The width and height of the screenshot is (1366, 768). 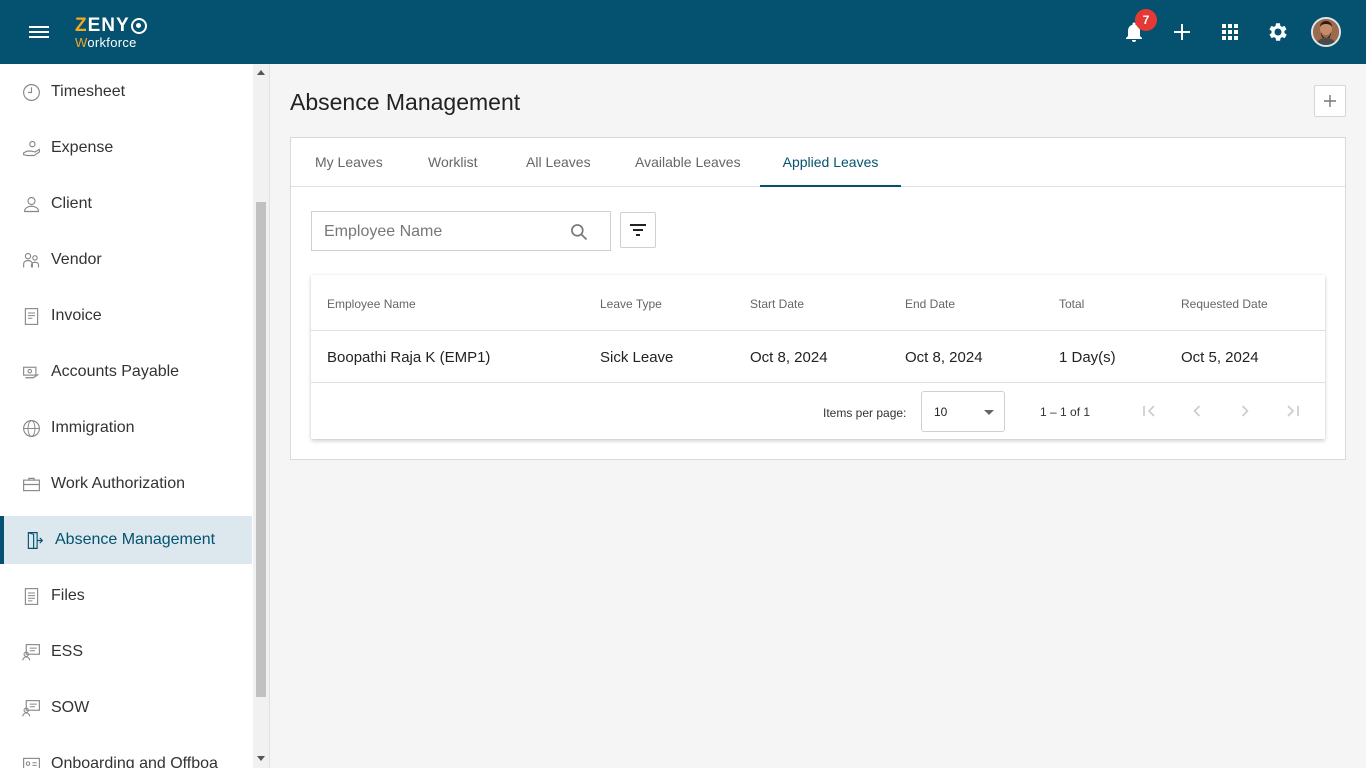 What do you see at coordinates (76, 315) in the screenshot?
I see `sidebar-item-label: Invoice` at bounding box center [76, 315].